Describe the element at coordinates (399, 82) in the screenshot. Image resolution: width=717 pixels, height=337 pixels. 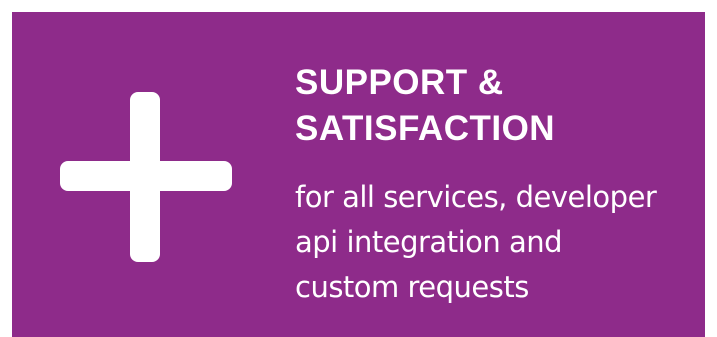
I see `banner-heading-line-1: SUPPORT &` at that location.